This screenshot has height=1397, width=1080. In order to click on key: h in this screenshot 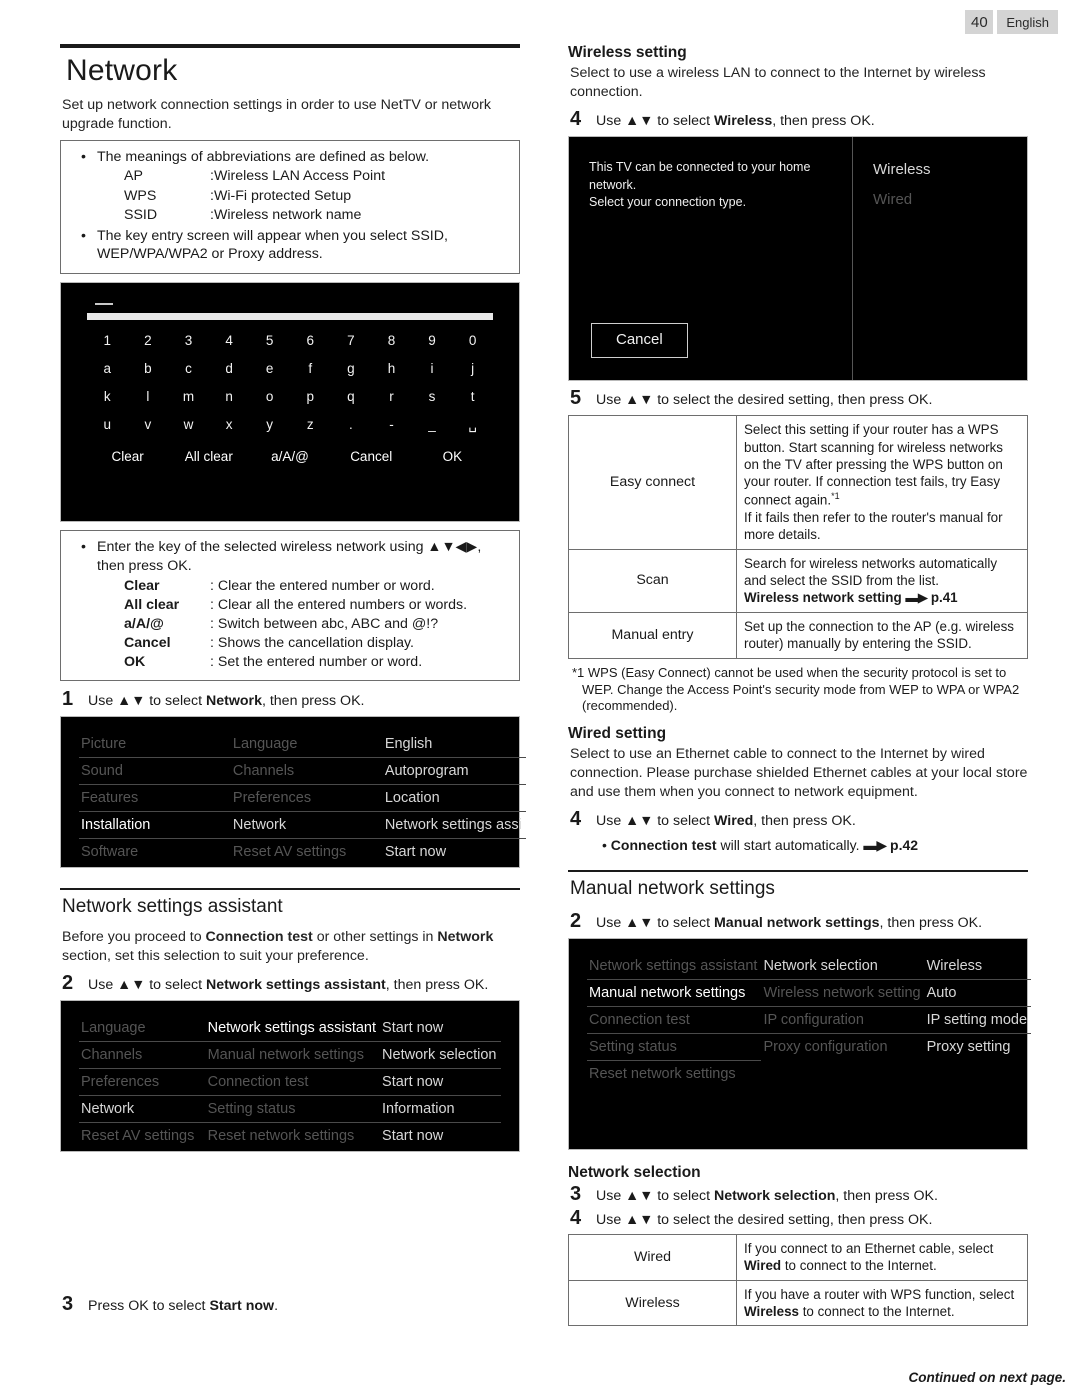, I will do `click(391, 368)`.